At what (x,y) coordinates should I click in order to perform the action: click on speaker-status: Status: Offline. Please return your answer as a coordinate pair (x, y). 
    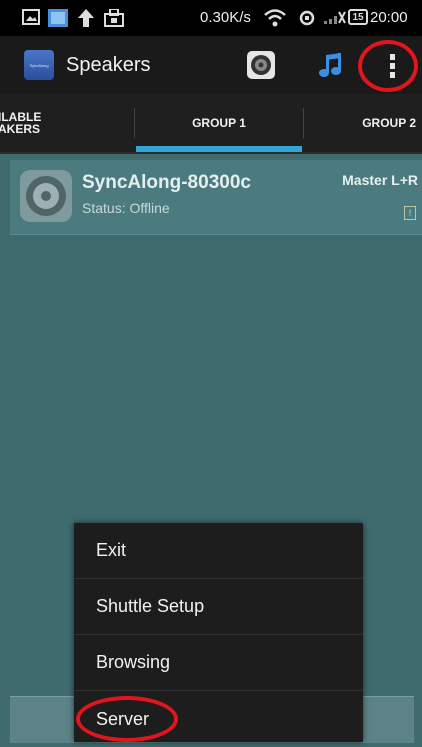
    Looking at the image, I should click on (126, 208).